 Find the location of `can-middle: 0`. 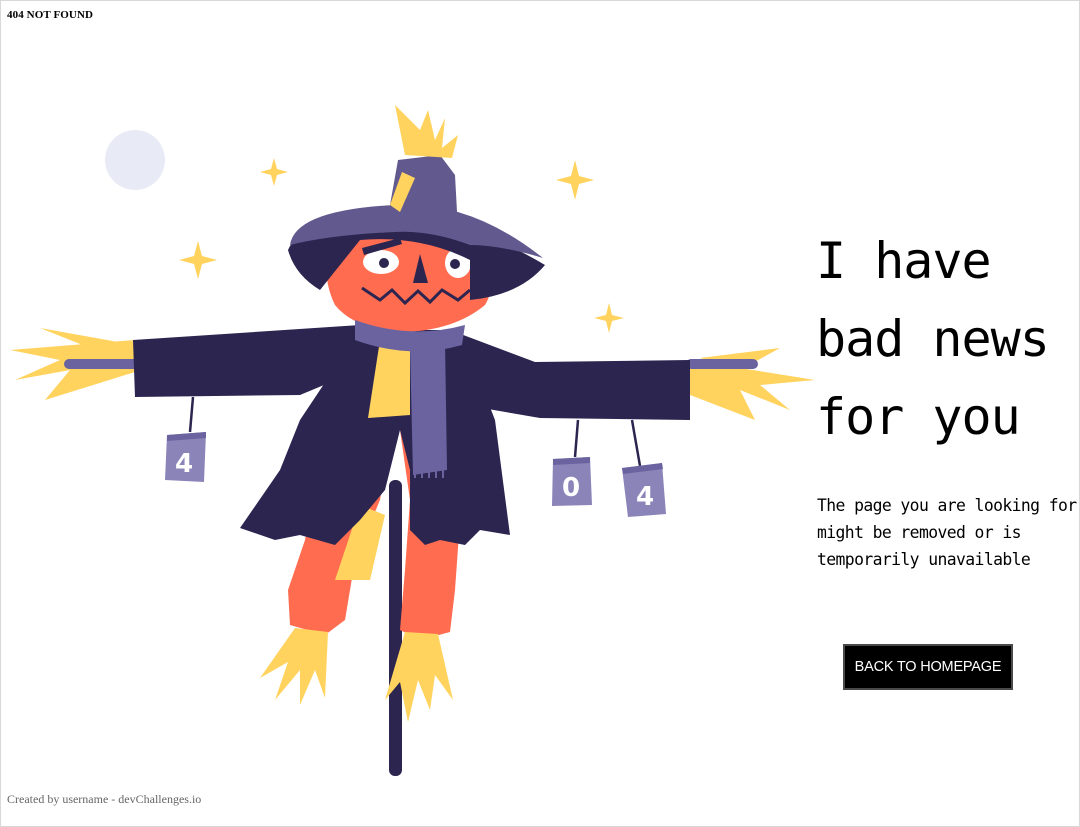

can-middle: 0 is located at coordinates (572, 462).